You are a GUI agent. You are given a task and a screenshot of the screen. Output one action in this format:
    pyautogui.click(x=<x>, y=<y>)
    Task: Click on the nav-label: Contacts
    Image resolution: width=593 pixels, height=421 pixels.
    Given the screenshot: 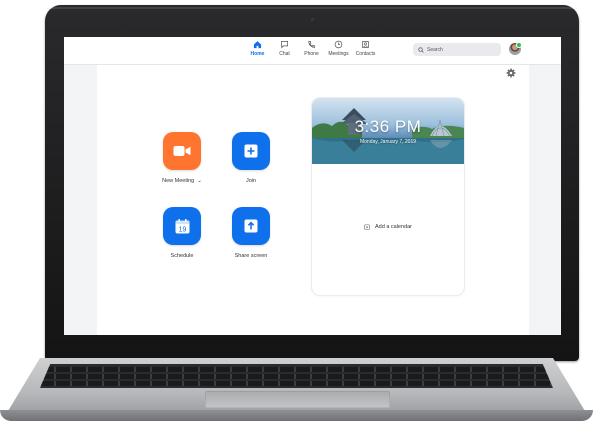 What is the action you would take?
    pyautogui.click(x=365, y=54)
    